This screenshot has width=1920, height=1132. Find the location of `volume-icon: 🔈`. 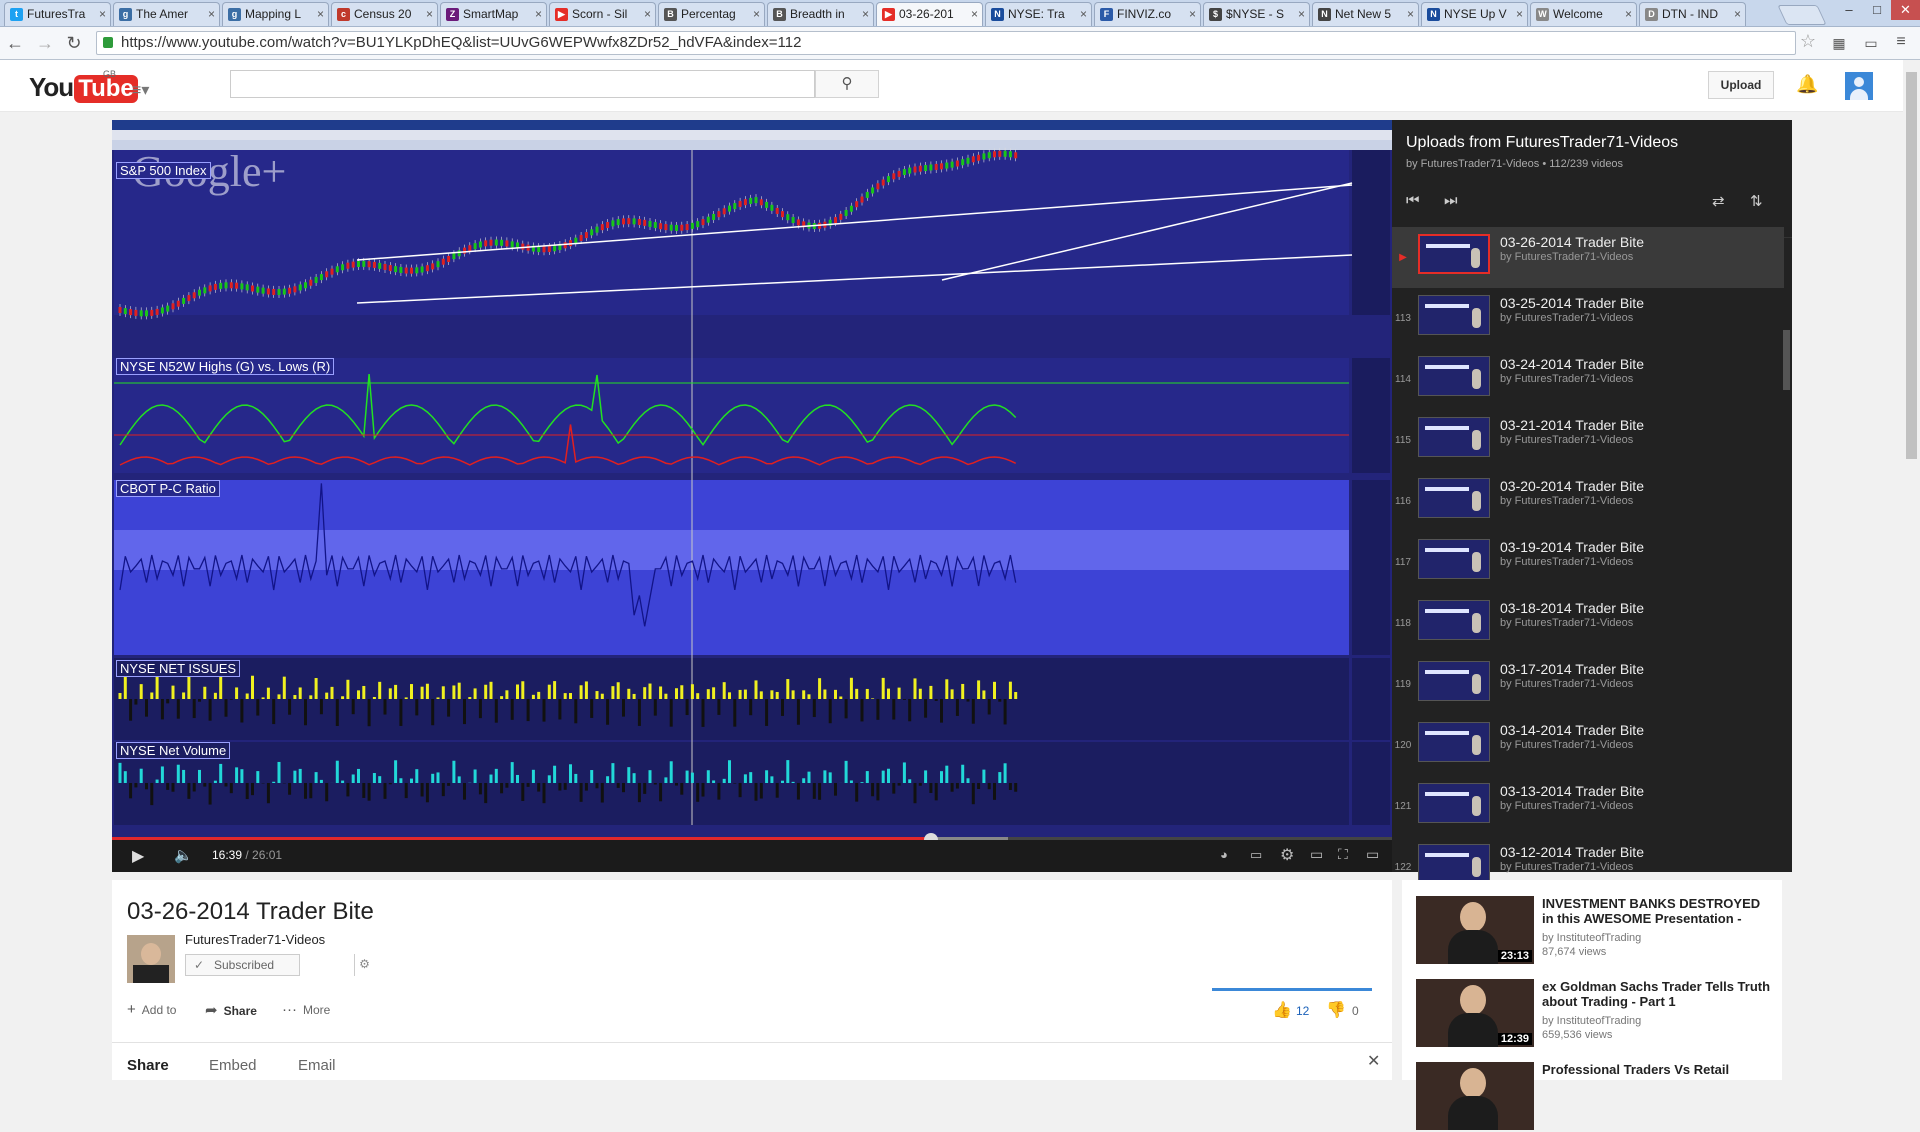

volume-icon: 🔈 is located at coordinates (183, 855).